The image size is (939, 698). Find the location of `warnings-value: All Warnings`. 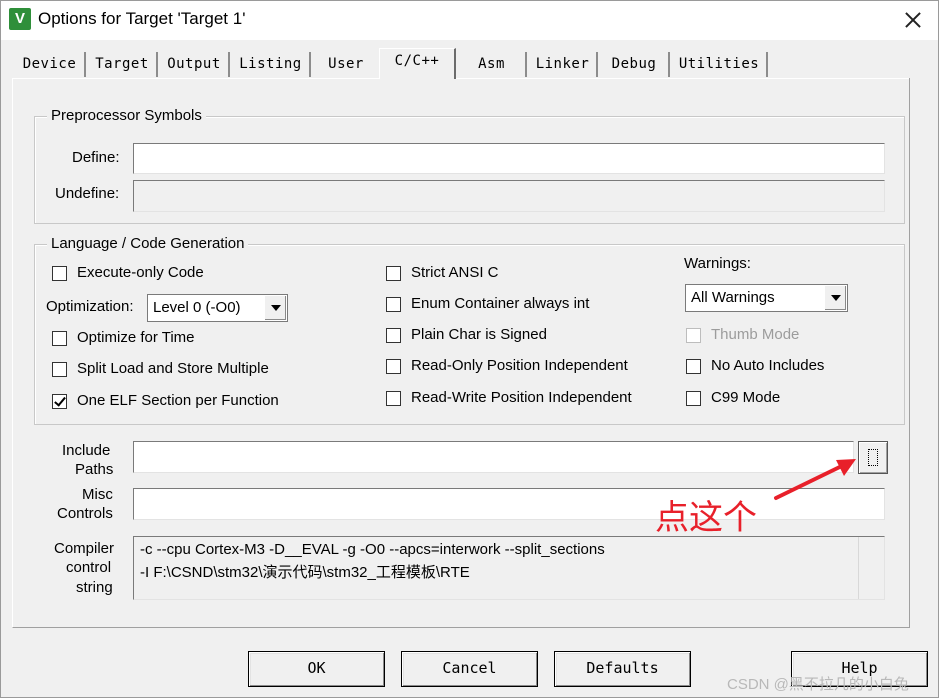

warnings-value: All Warnings is located at coordinates (733, 297).